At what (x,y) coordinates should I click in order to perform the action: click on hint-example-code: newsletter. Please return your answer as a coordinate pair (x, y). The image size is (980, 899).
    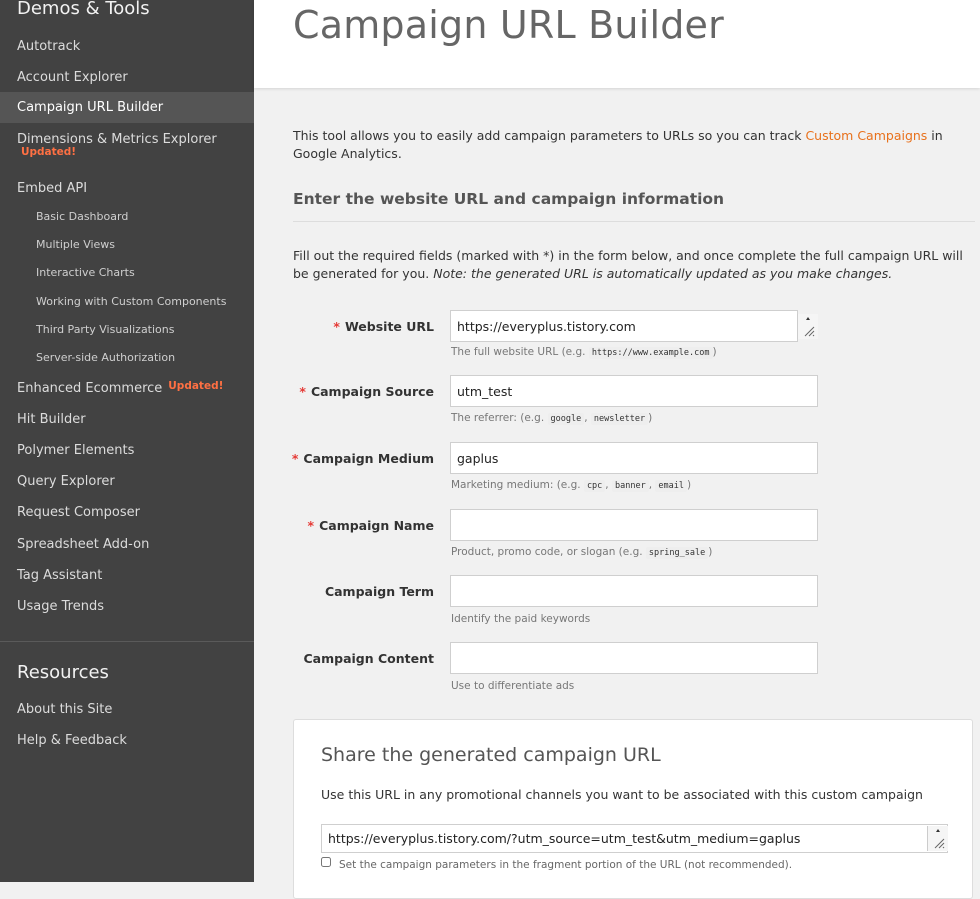
    Looking at the image, I should click on (619, 419).